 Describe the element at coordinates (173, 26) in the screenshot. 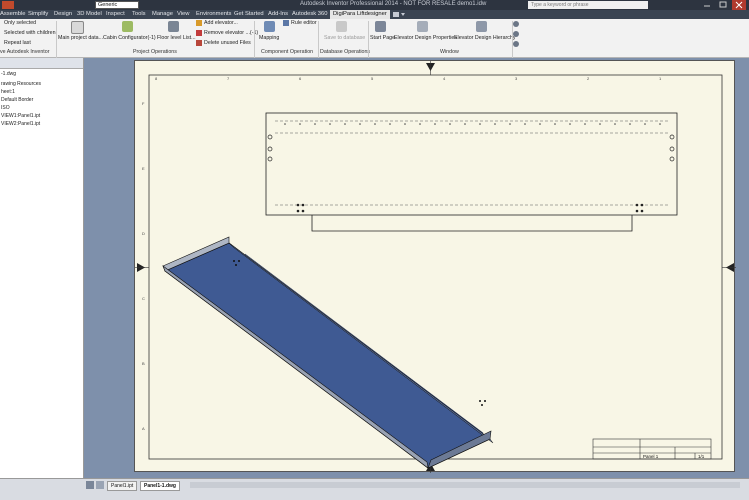

I see `floor-level-list-icon` at that location.